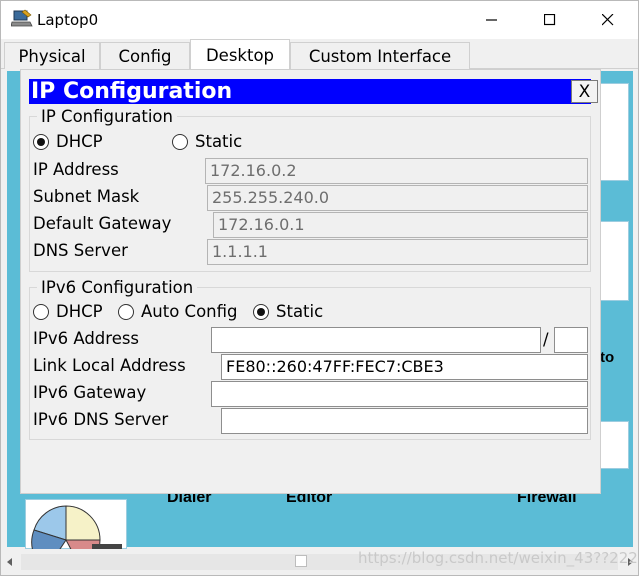 This screenshot has width=639, height=576. I want to click on ipv6-prefix-field, so click(571, 340).